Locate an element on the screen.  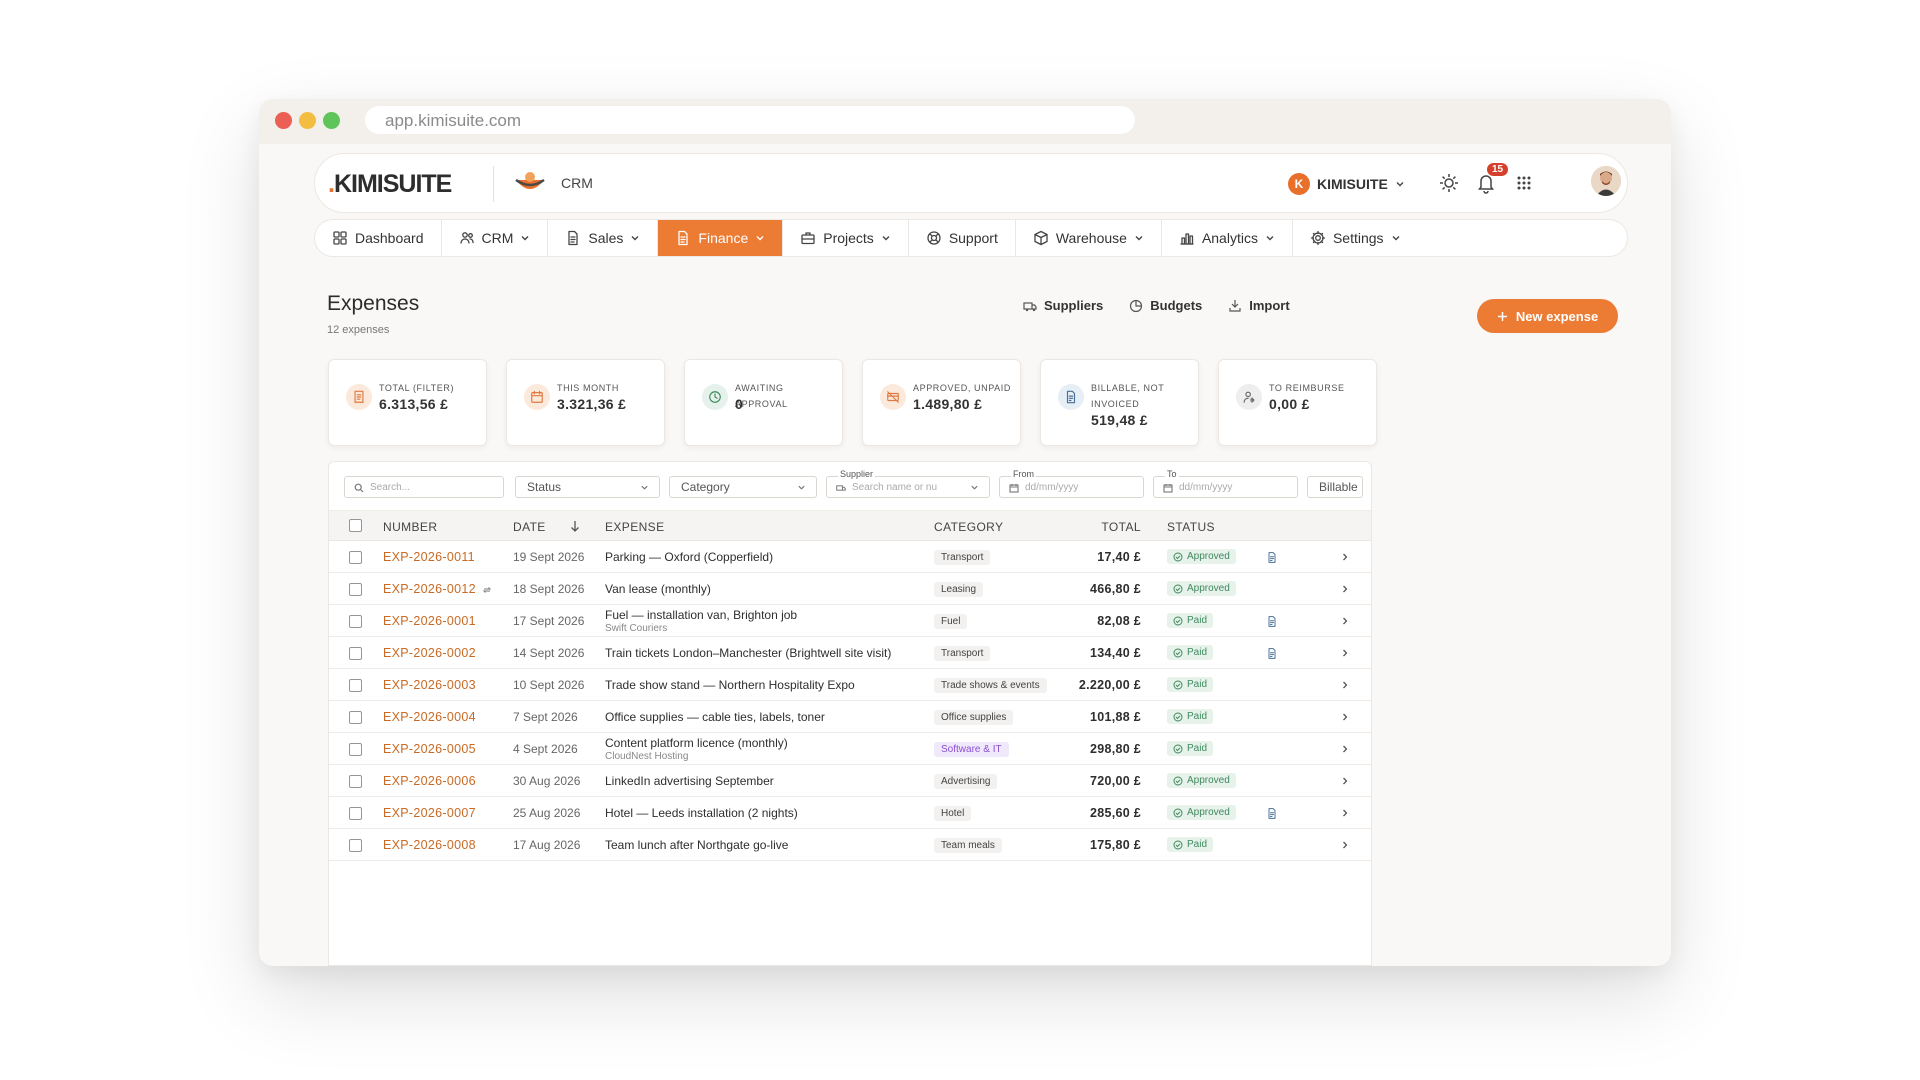
nav-item-warehouse: Warehouse is located at coordinates (1089, 238).